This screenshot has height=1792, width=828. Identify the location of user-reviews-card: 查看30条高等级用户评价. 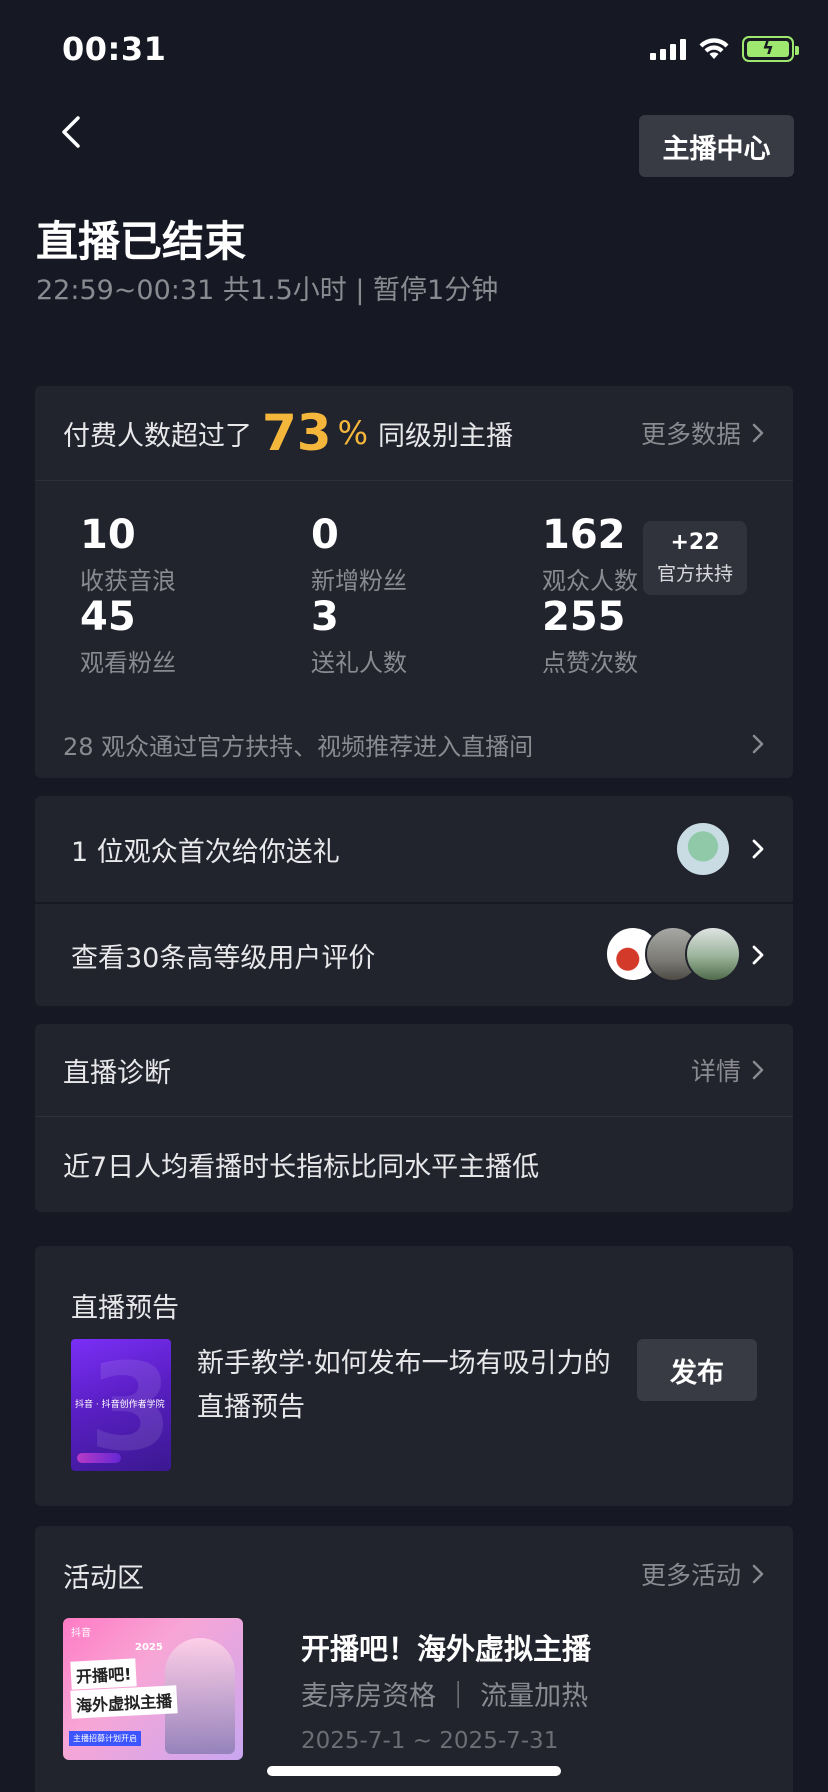
(414, 955).